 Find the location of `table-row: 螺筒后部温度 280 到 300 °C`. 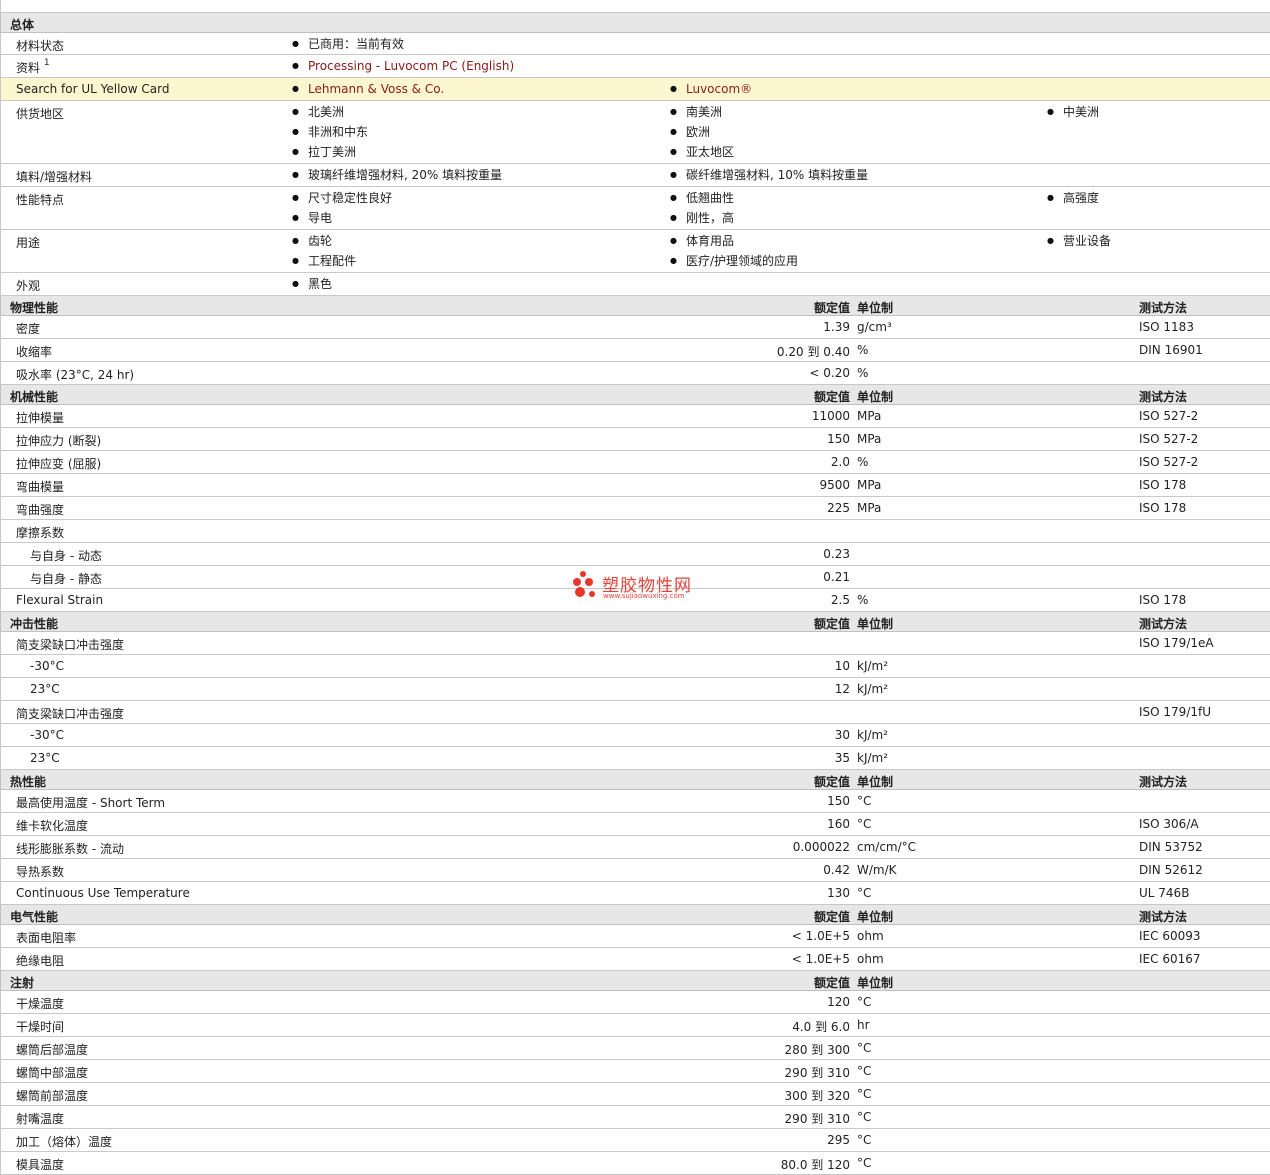

table-row: 螺筒后部温度 280 到 300 °C is located at coordinates (635, 1048).